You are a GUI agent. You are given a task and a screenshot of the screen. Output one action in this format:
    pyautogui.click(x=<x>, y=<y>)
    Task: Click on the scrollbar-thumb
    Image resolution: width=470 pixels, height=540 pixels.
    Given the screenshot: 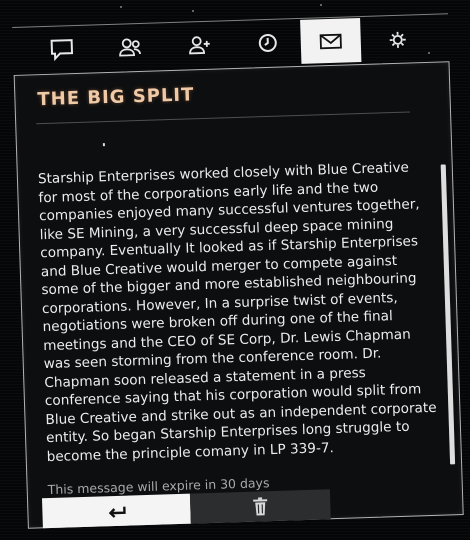 What is the action you would take?
    pyautogui.click(x=448, y=314)
    